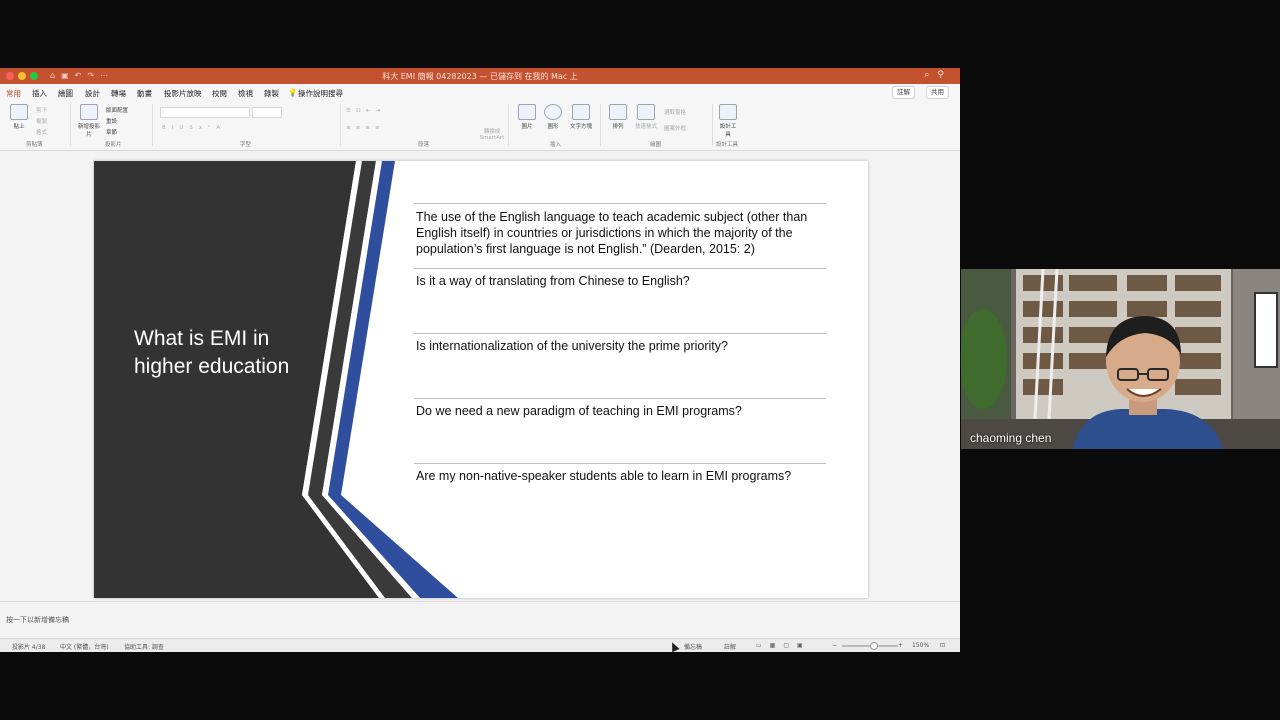 The image size is (1280, 720). I want to click on copy-button: 複製, so click(41, 121).